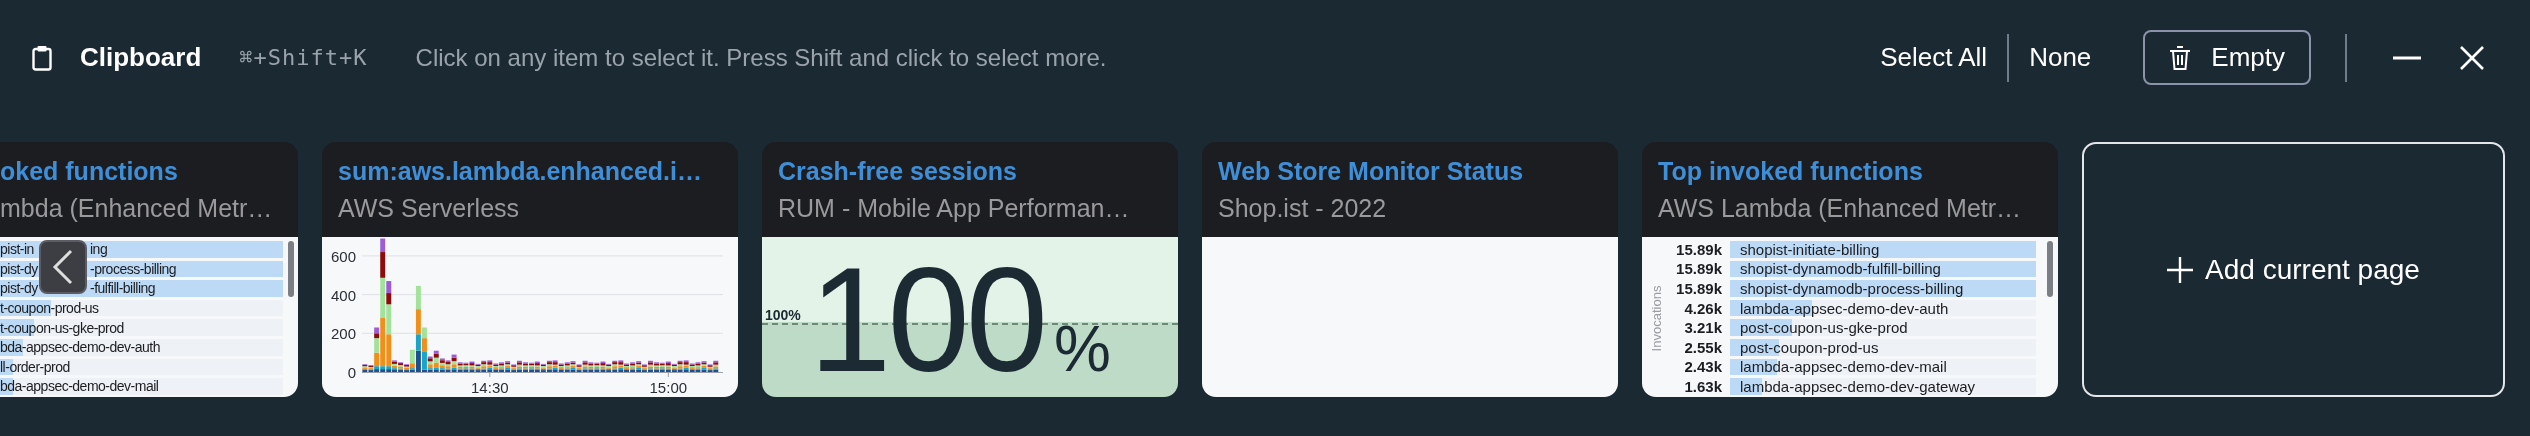 The width and height of the screenshot is (2530, 436). What do you see at coordinates (133, 268) in the screenshot?
I see `function-name: -process-billing` at bounding box center [133, 268].